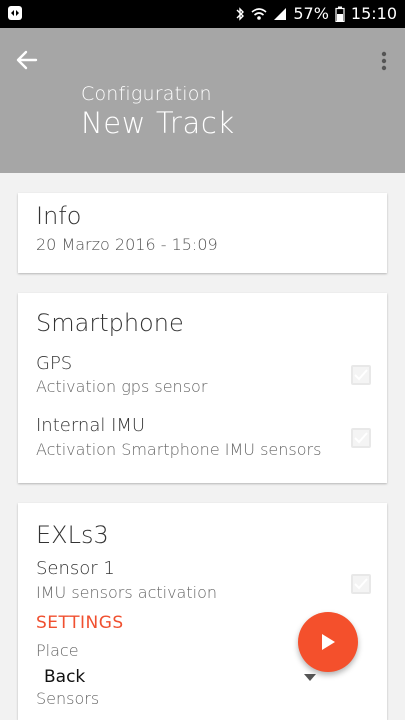  I want to click on back-button, so click(27, 60).